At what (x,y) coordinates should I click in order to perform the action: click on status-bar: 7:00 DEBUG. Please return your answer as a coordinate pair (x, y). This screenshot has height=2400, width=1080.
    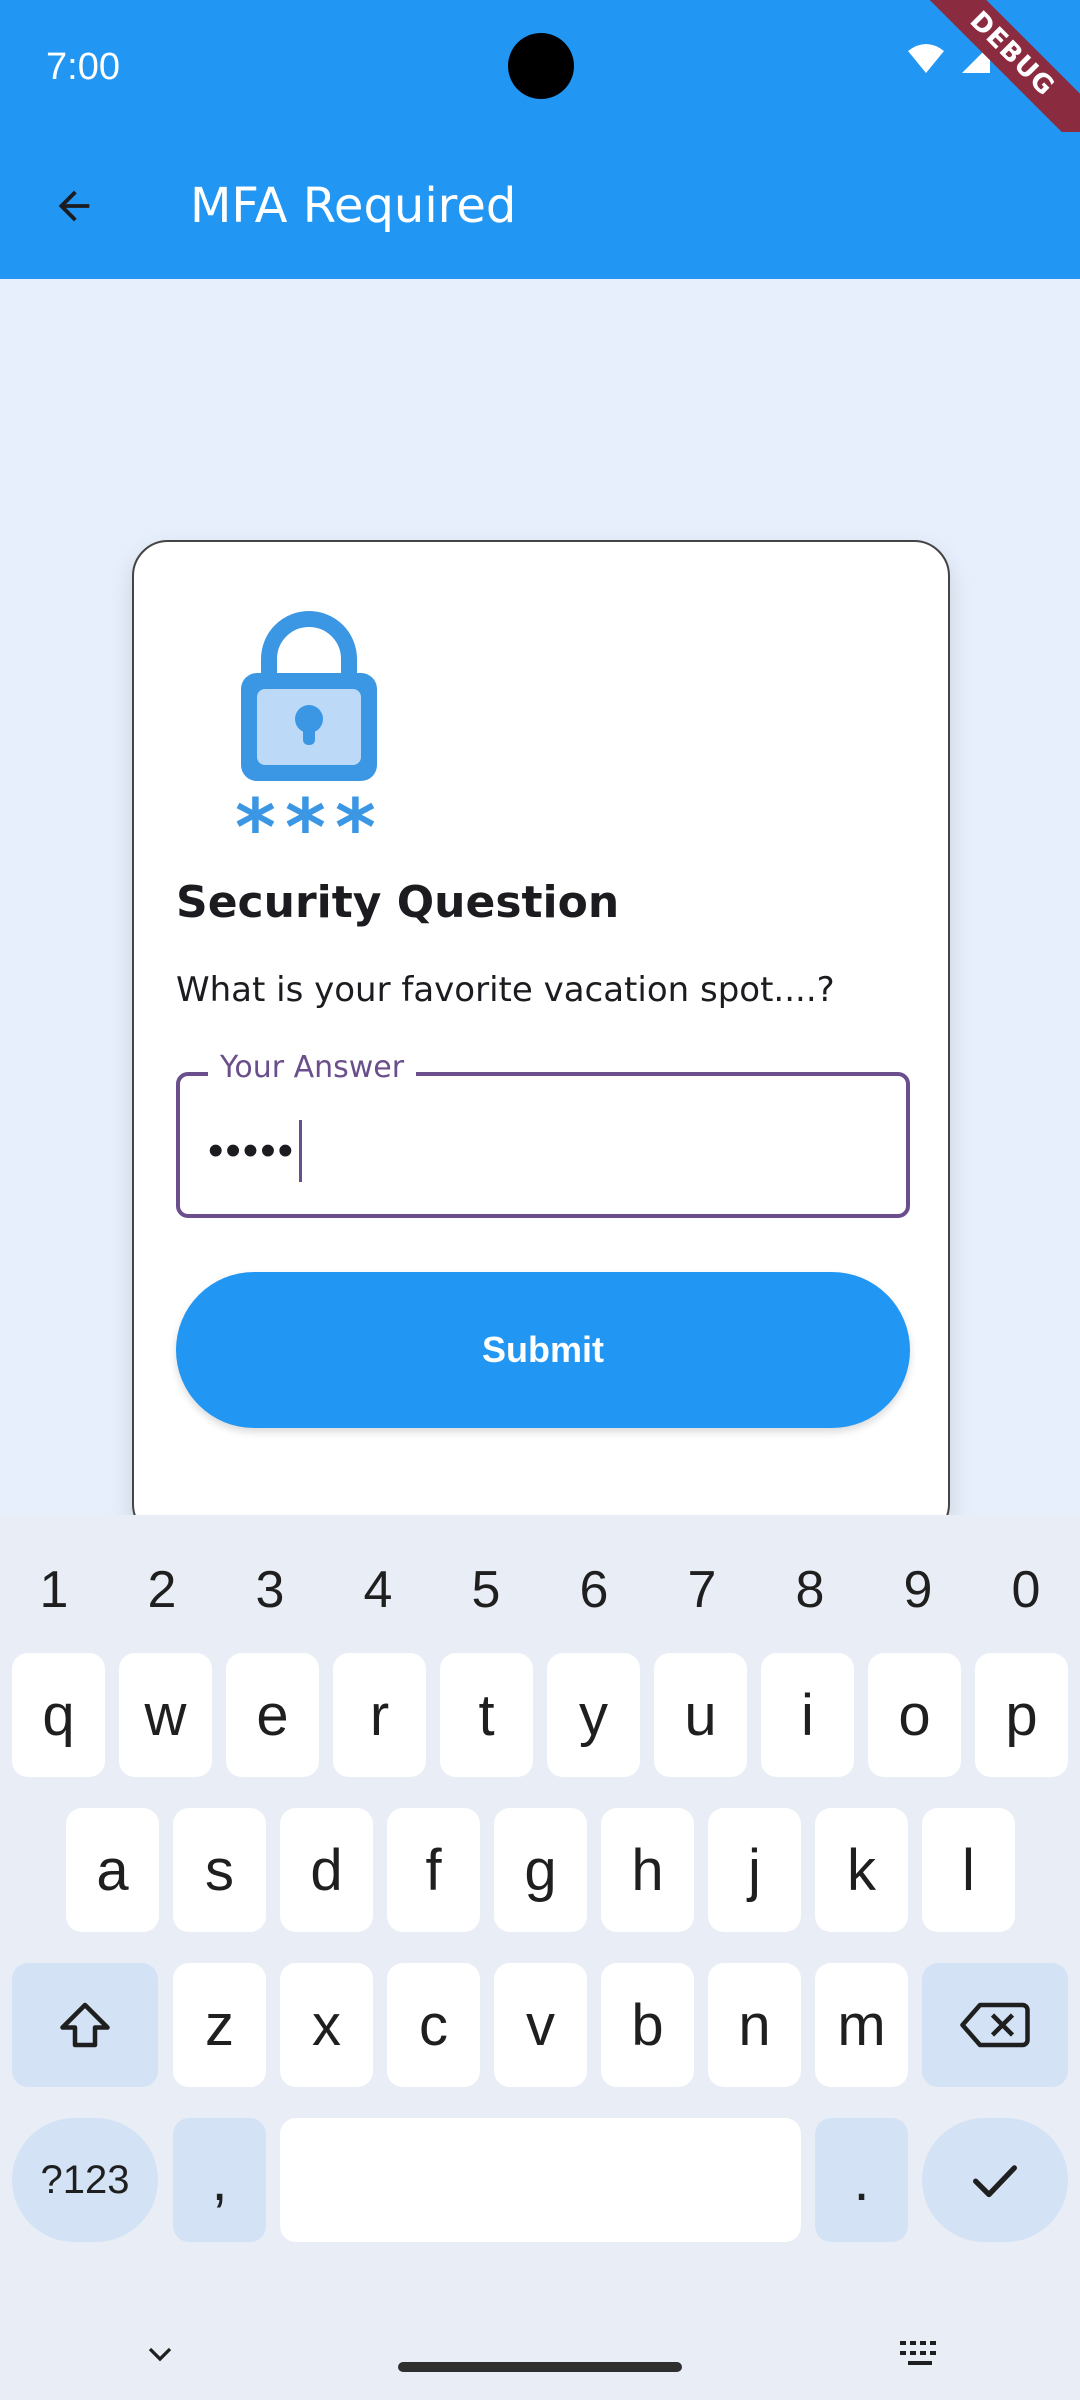
    Looking at the image, I should click on (540, 80).